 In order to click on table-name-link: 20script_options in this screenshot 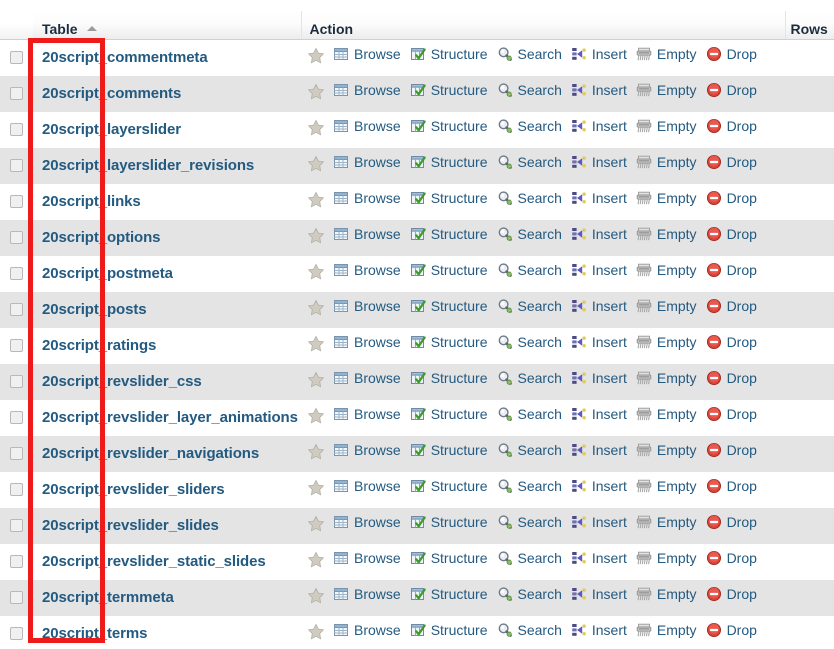, I will do `click(101, 237)`.